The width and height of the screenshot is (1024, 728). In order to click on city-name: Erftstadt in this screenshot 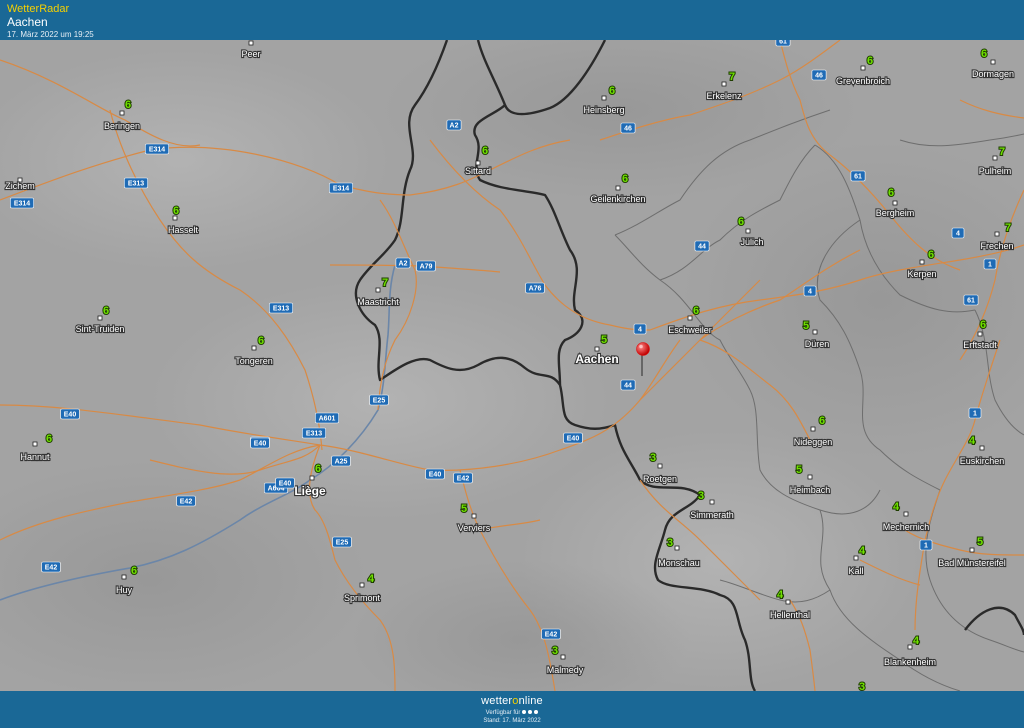, I will do `click(980, 345)`.